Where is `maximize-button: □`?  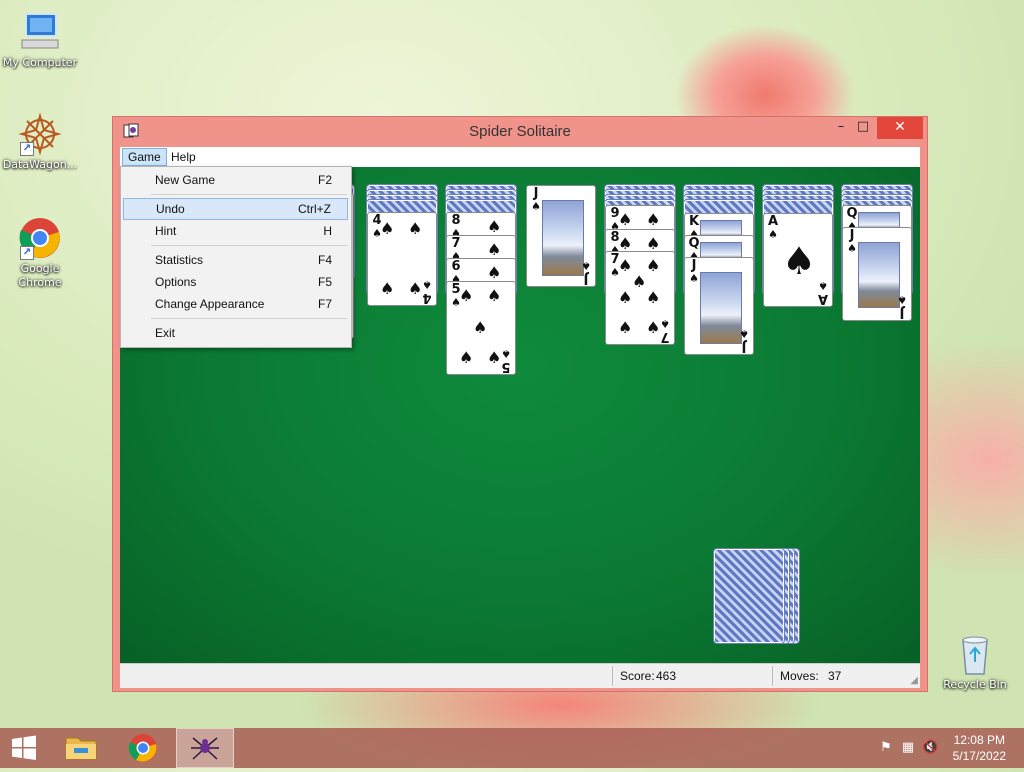
maximize-button: □ is located at coordinates (863, 128).